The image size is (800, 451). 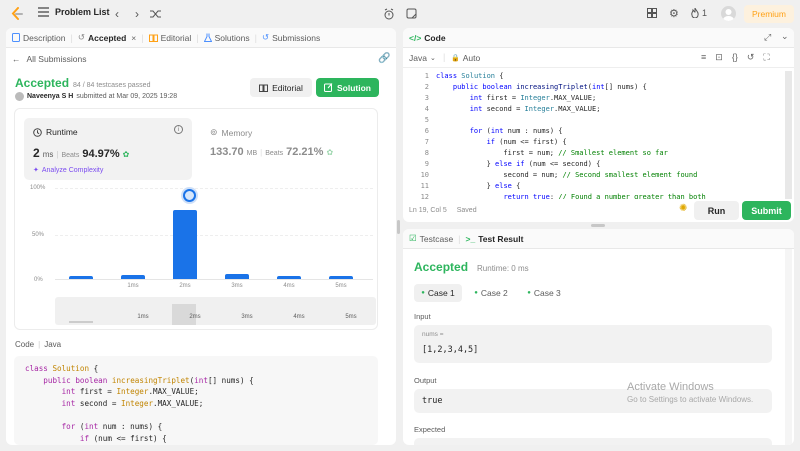 What do you see at coordinates (422, 58) in the screenshot?
I see `language-select: Java ⌄` at bounding box center [422, 58].